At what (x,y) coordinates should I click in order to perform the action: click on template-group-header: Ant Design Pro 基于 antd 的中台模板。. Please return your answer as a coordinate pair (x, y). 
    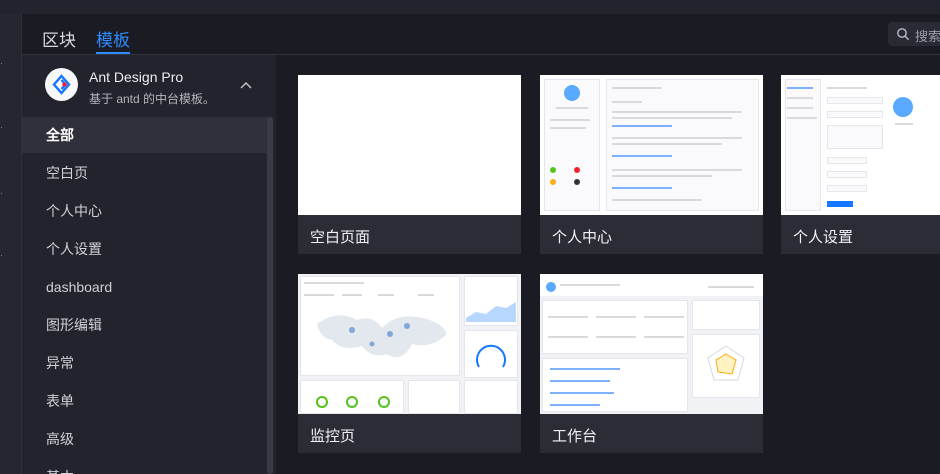
    Looking at the image, I should click on (149, 86).